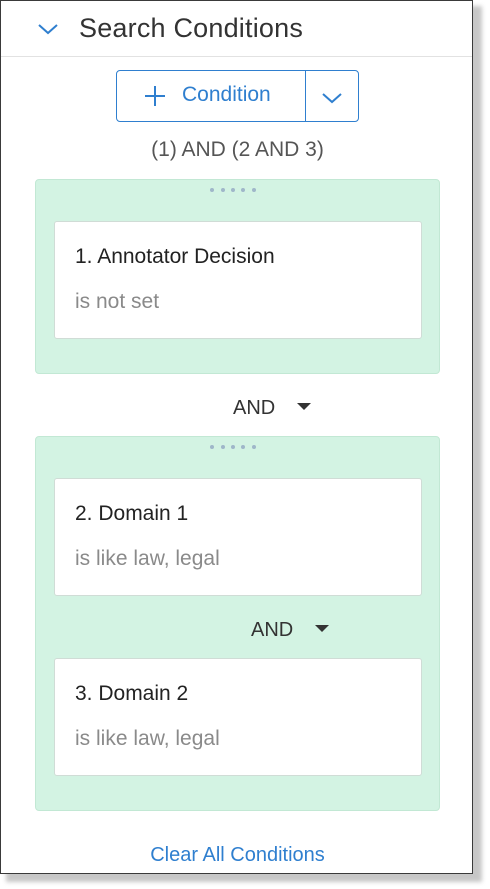 This screenshot has height=889, width=490. Describe the element at coordinates (238, 280) in the screenshot. I see `condition-card-1: 1. Annotator Decision is not set` at that location.